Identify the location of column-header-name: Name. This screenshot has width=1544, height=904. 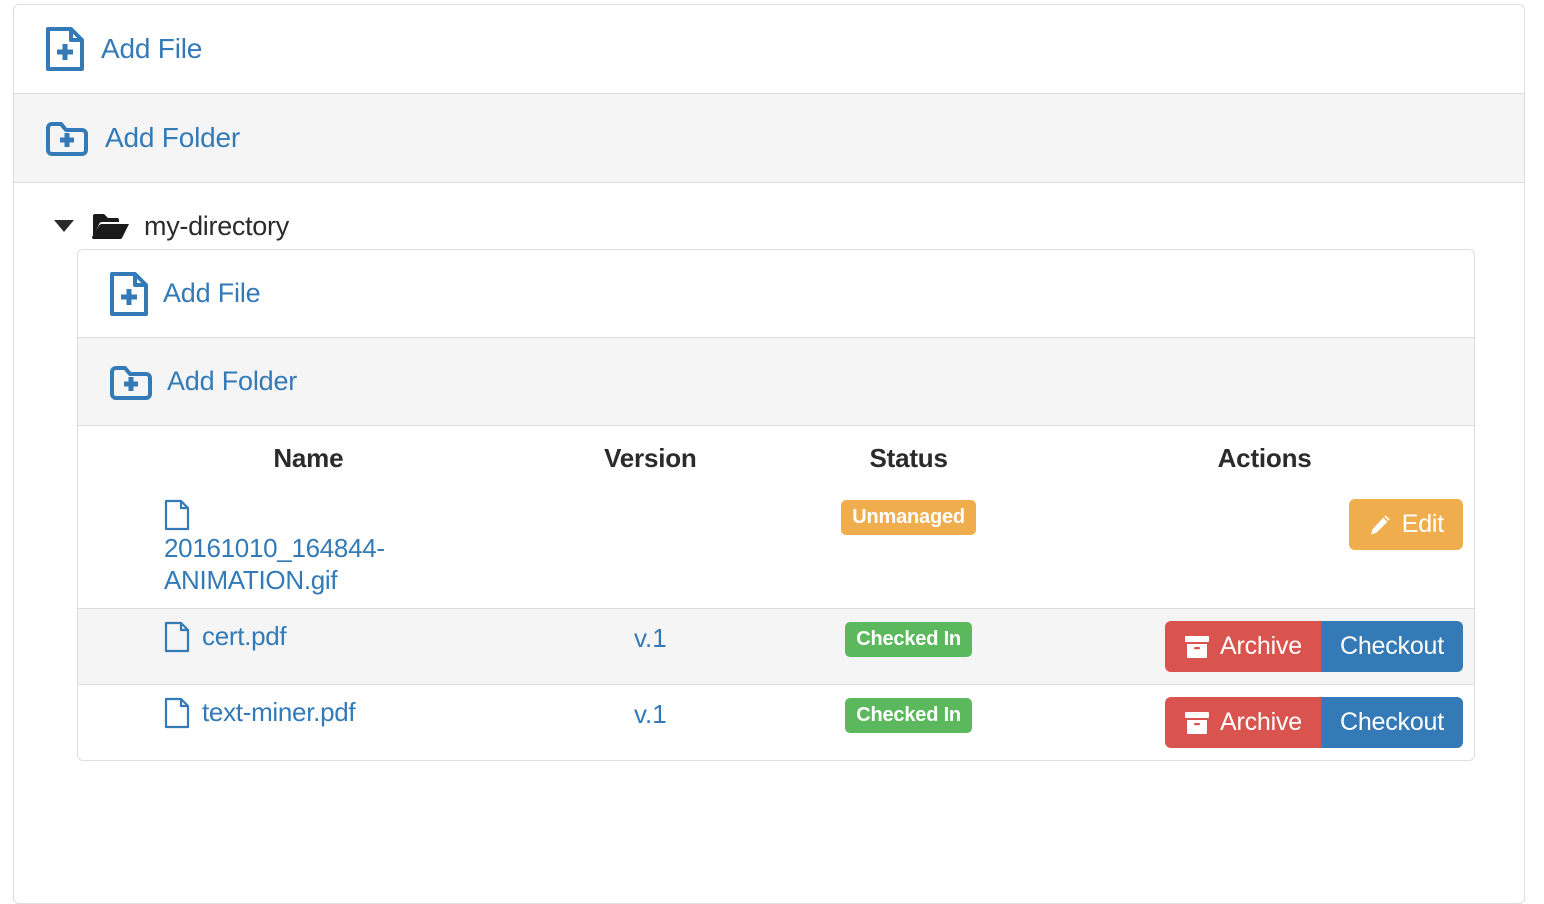
(308, 458).